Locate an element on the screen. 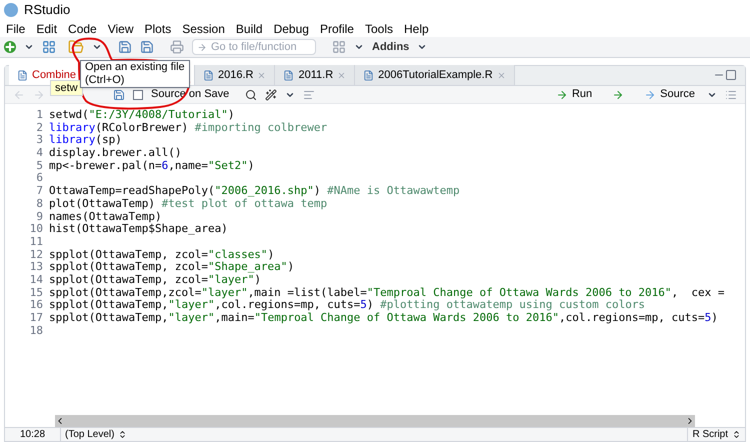  menu-item: Plots is located at coordinates (158, 29).